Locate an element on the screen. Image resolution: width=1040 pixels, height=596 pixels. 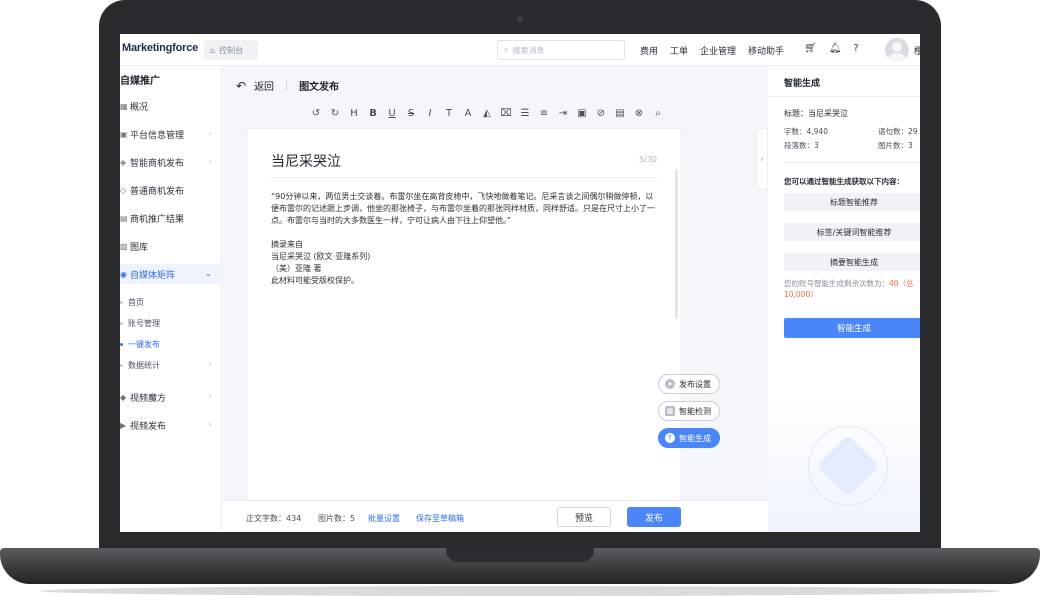
italic-icon: I is located at coordinates (430, 113).